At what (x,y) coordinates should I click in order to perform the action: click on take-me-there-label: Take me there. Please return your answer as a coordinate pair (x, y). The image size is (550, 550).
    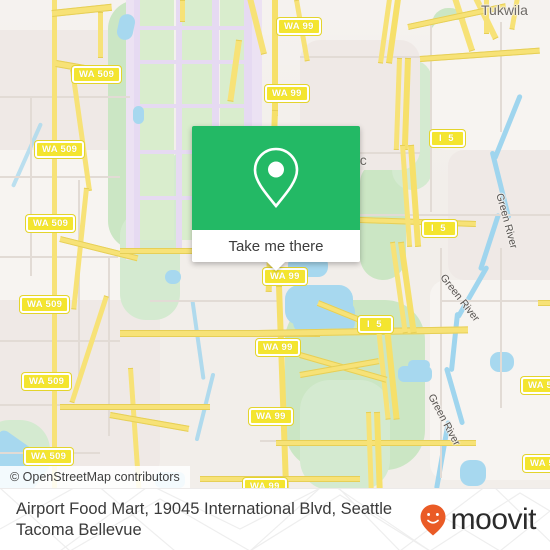
    Looking at the image, I should click on (276, 246).